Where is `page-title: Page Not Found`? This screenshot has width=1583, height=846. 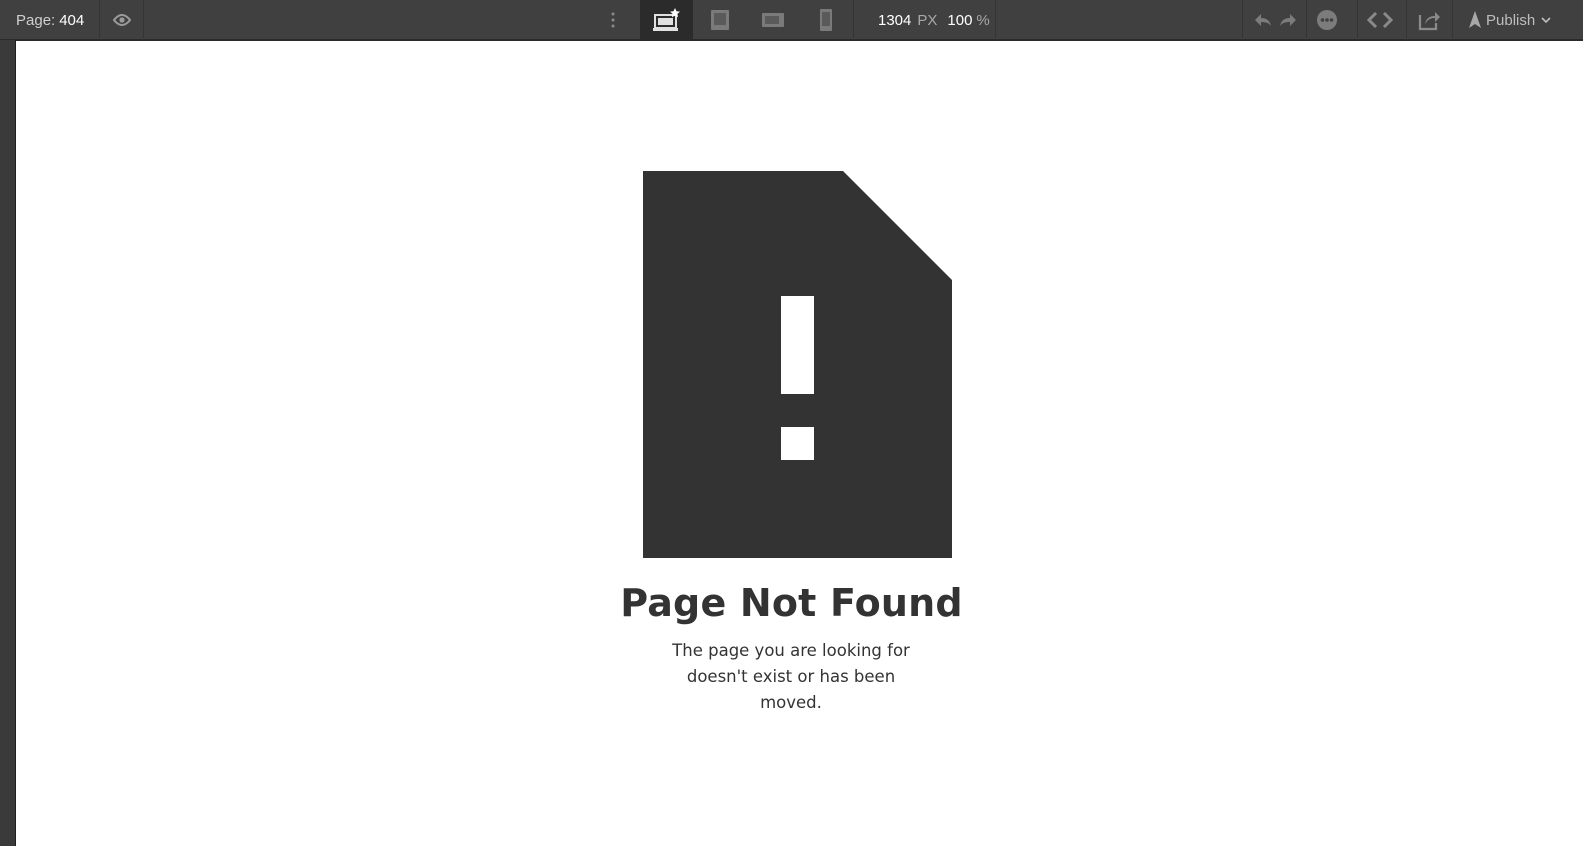 page-title: Page Not Found is located at coordinates (791, 603).